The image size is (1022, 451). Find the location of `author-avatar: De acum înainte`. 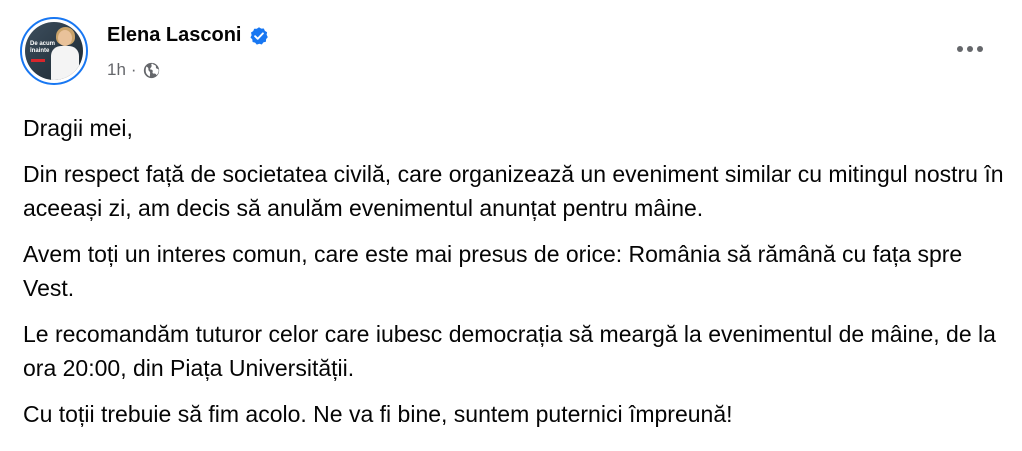

author-avatar: De acum înainte is located at coordinates (54, 51).